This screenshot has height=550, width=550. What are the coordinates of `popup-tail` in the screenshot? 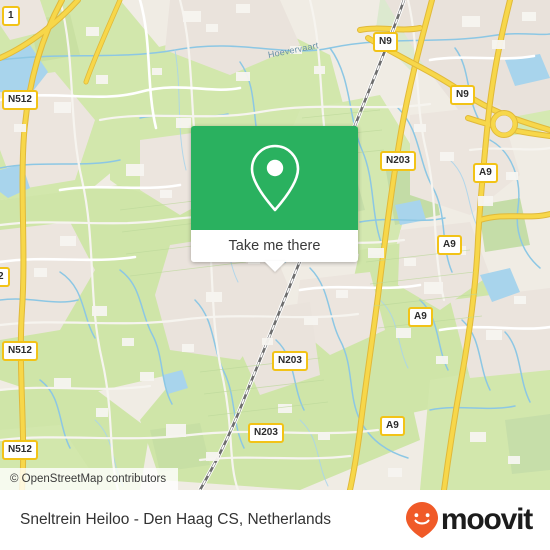 It's located at (274, 266).